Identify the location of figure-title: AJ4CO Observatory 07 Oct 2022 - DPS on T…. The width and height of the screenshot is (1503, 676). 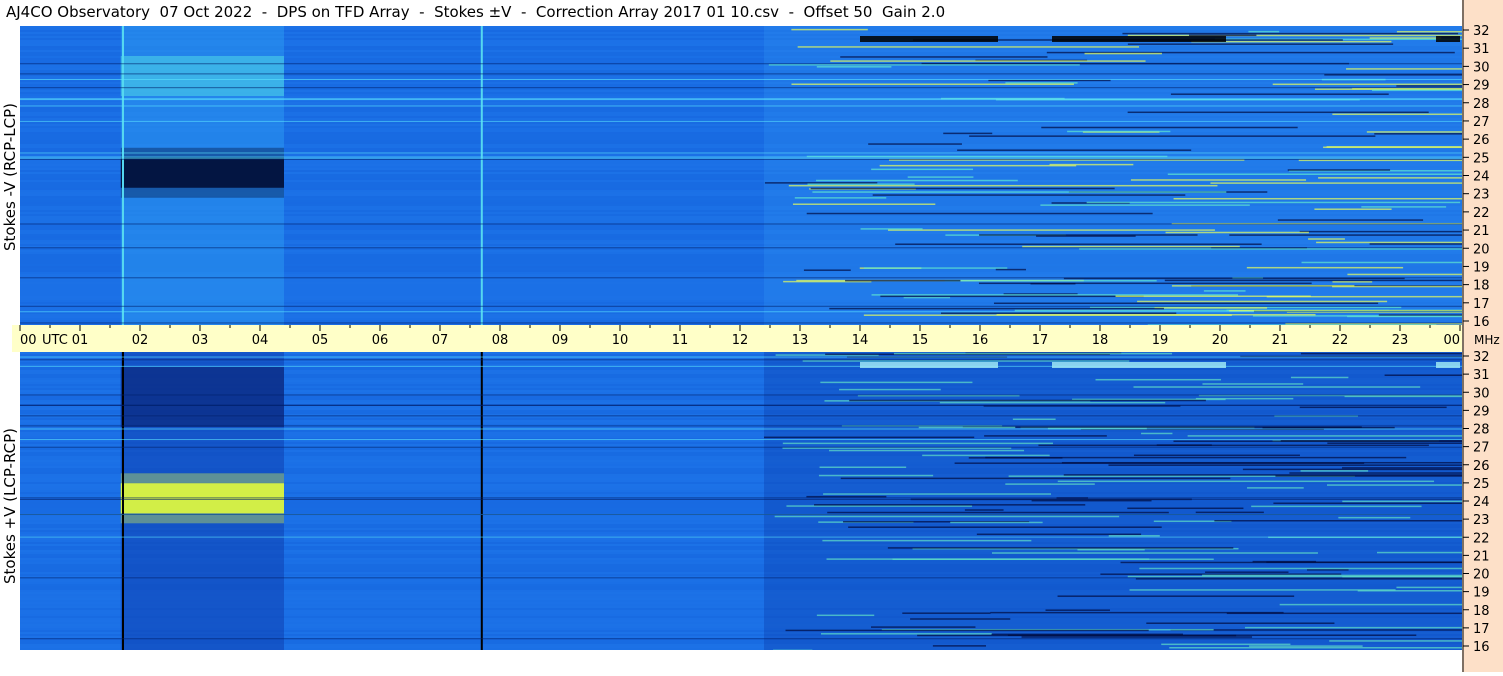
(475, 12).